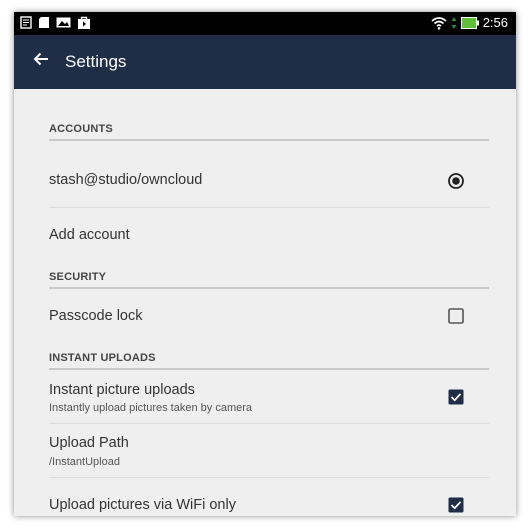  Describe the element at coordinates (454, 23) in the screenshot. I see `data-arrows-icon` at that location.